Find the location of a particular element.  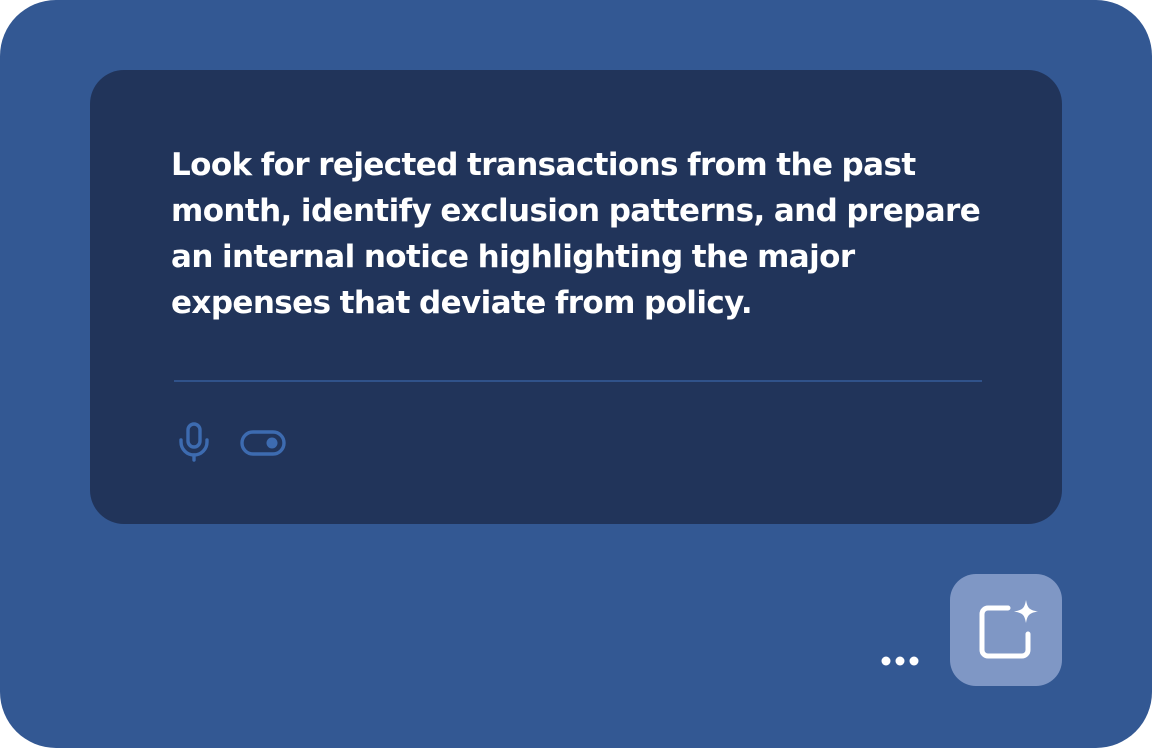

ai-compose-button is located at coordinates (1006, 630).